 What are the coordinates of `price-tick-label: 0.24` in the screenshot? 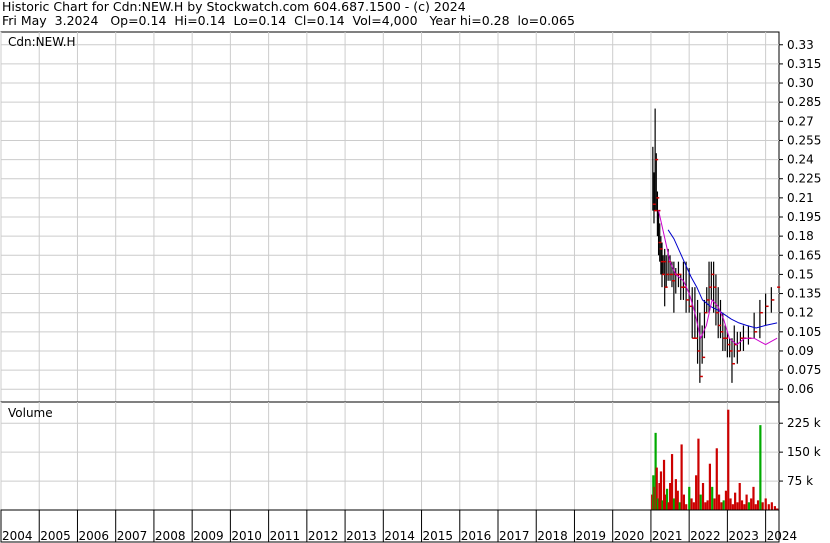 It's located at (800, 160).